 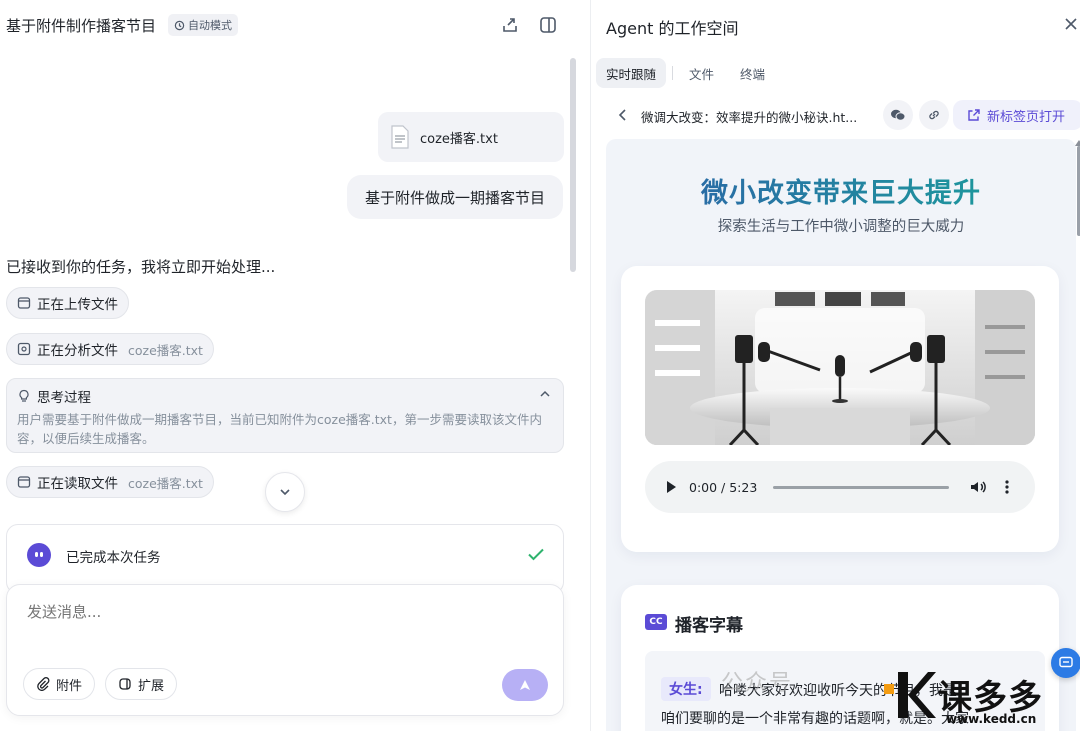 What do you see at coordinates (861, 487) in the screenshot?
I see `audio-seek-bar` at bounding box center [861, 487].